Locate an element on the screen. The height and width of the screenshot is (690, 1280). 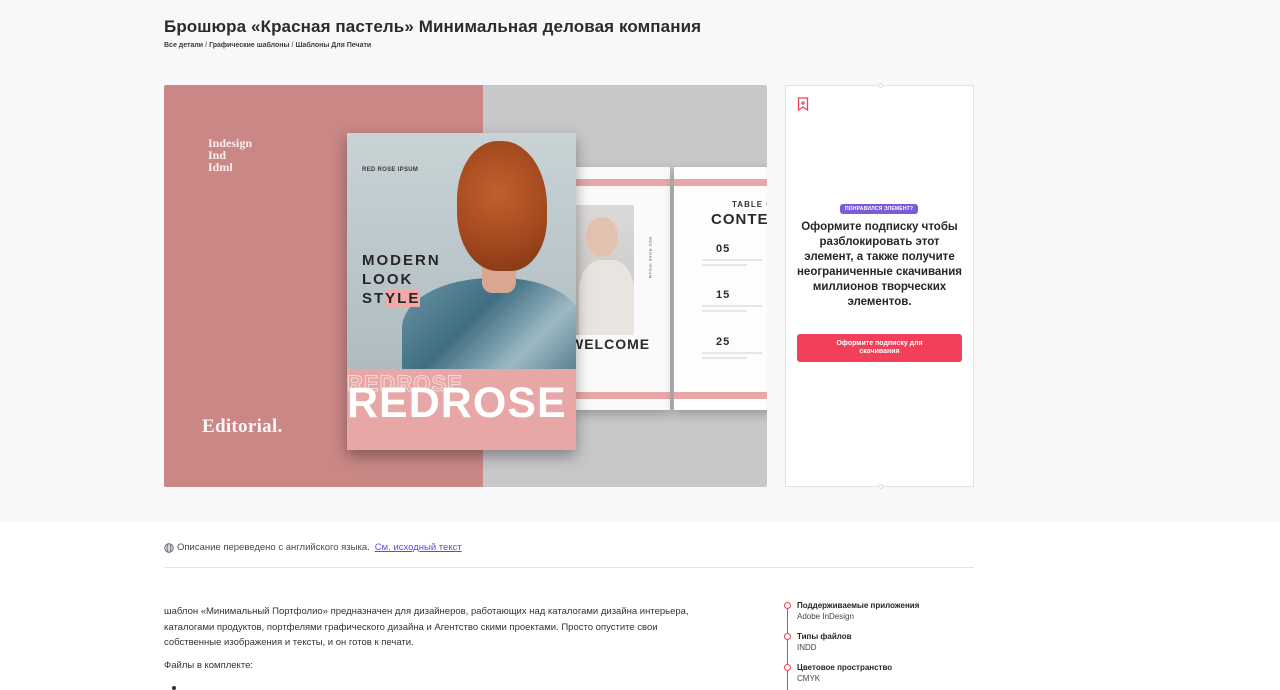
cover-headline: MODERN LOOK STYLE is located at coordinates (401, 279).